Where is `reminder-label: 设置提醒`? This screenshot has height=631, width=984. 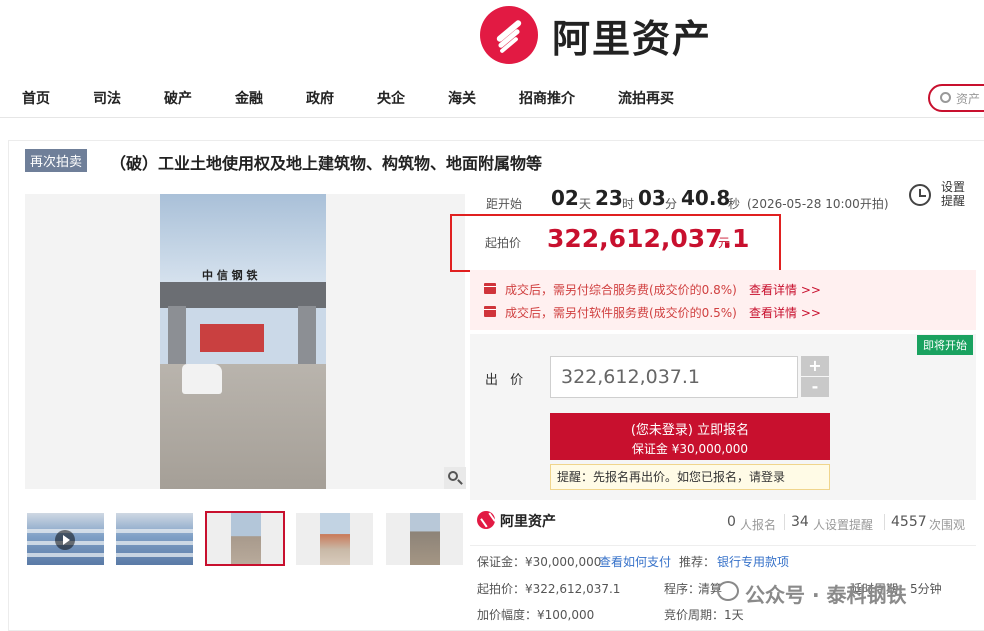
reminder-label: 设置提醒 is located at coordinates (953, 194).